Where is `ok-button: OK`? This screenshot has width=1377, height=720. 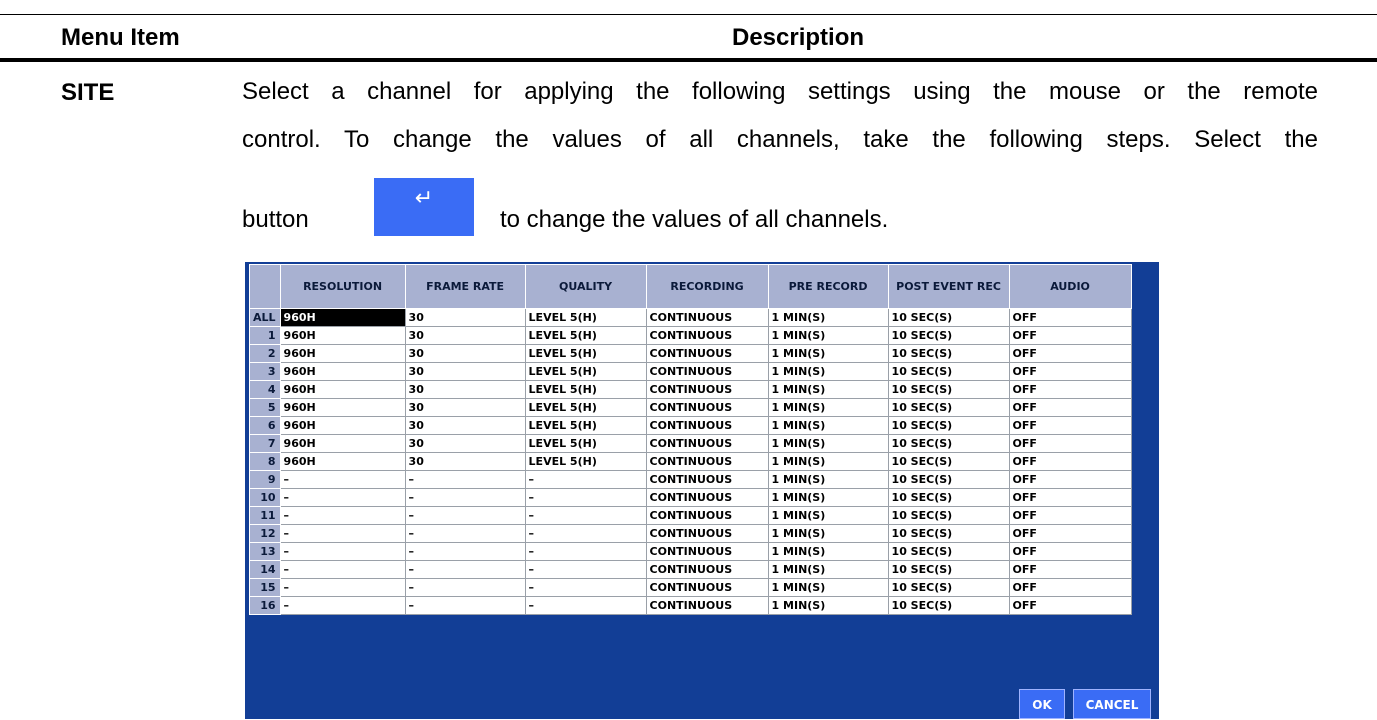 ok-button: OK is located at coordinates (1042, 704).